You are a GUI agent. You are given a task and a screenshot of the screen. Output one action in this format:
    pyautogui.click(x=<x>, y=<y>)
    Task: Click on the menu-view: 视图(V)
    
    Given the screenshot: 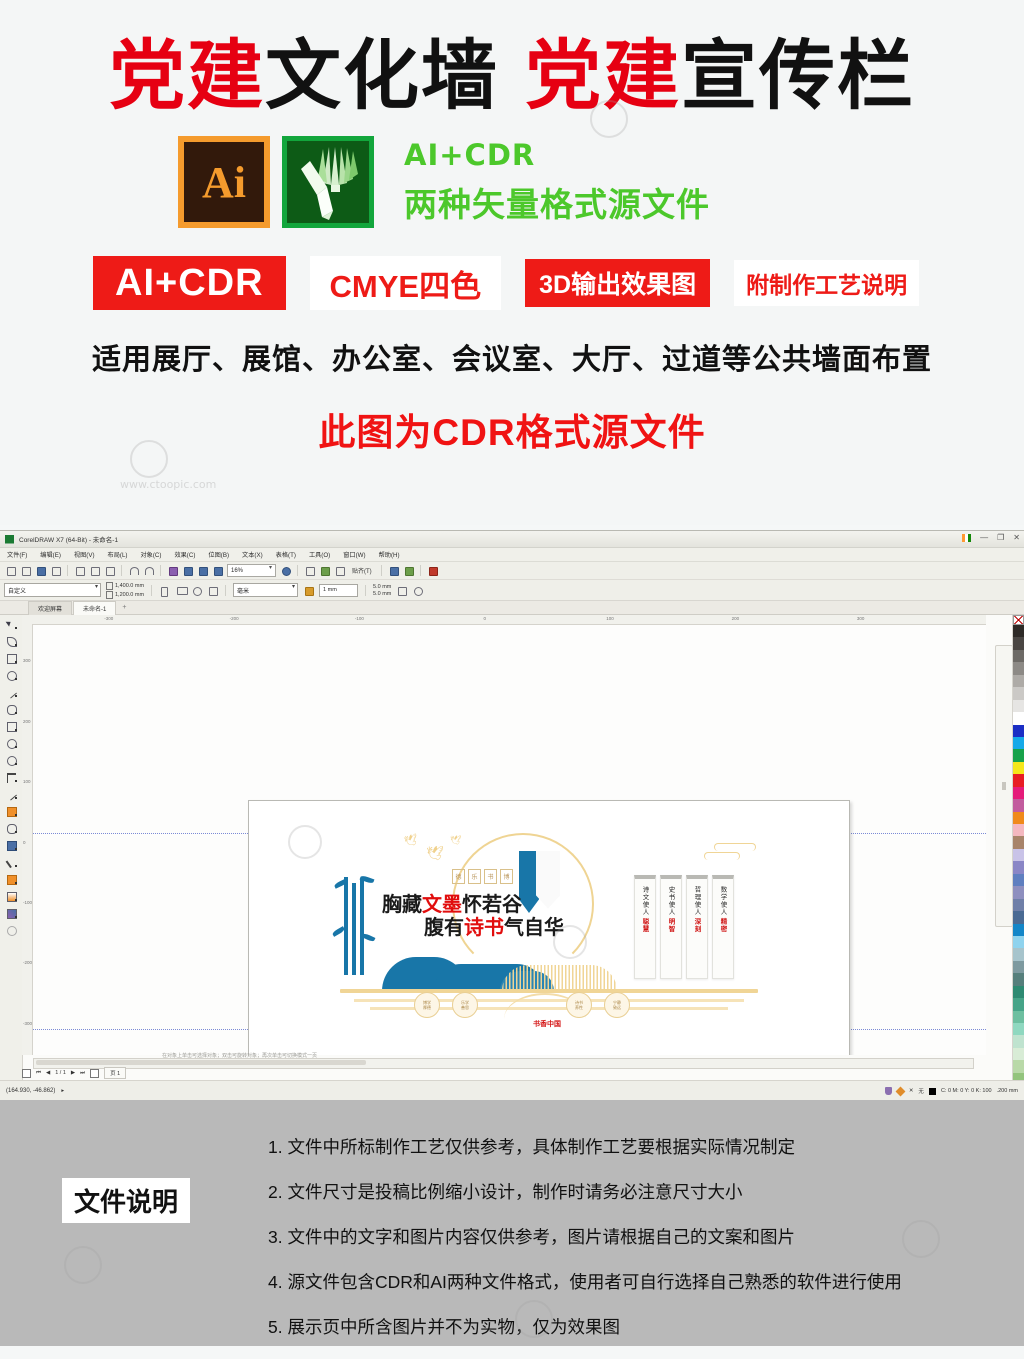 What is the action you would take?
    pyautogui.click(x=84, y=554)
    